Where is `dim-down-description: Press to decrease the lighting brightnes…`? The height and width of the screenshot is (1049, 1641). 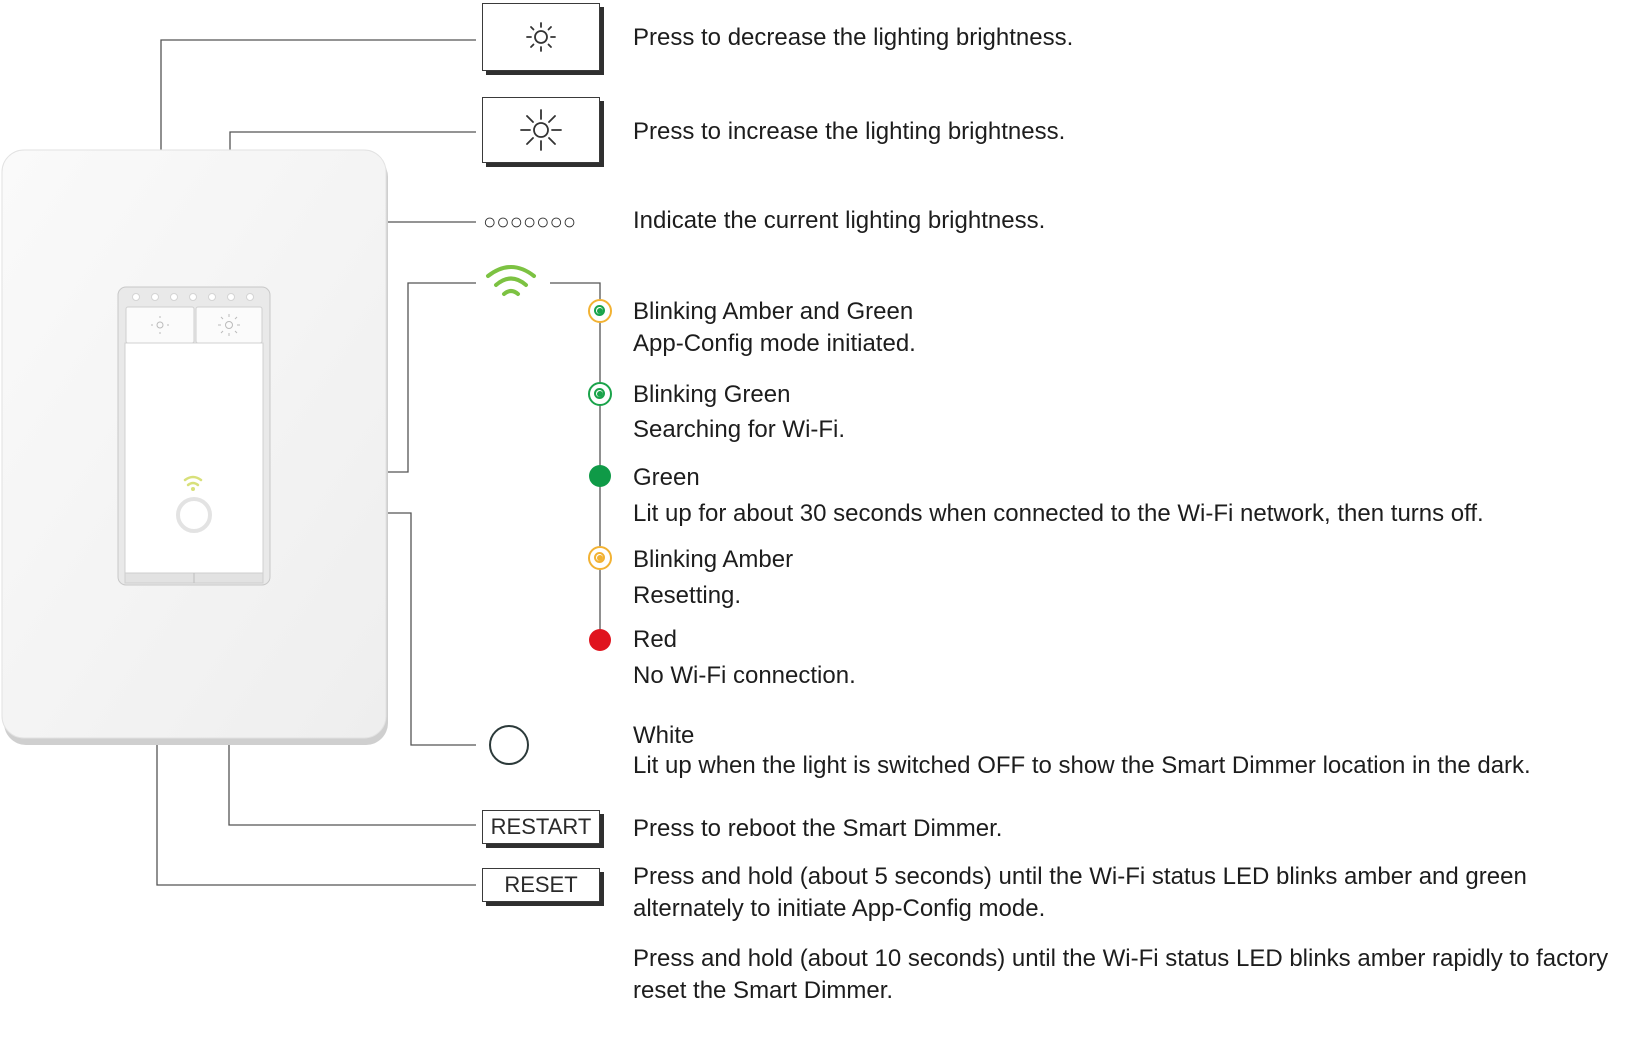 dim-down-description: Press to decrease the lighting brightnes… is located at coordinates (853, 37).